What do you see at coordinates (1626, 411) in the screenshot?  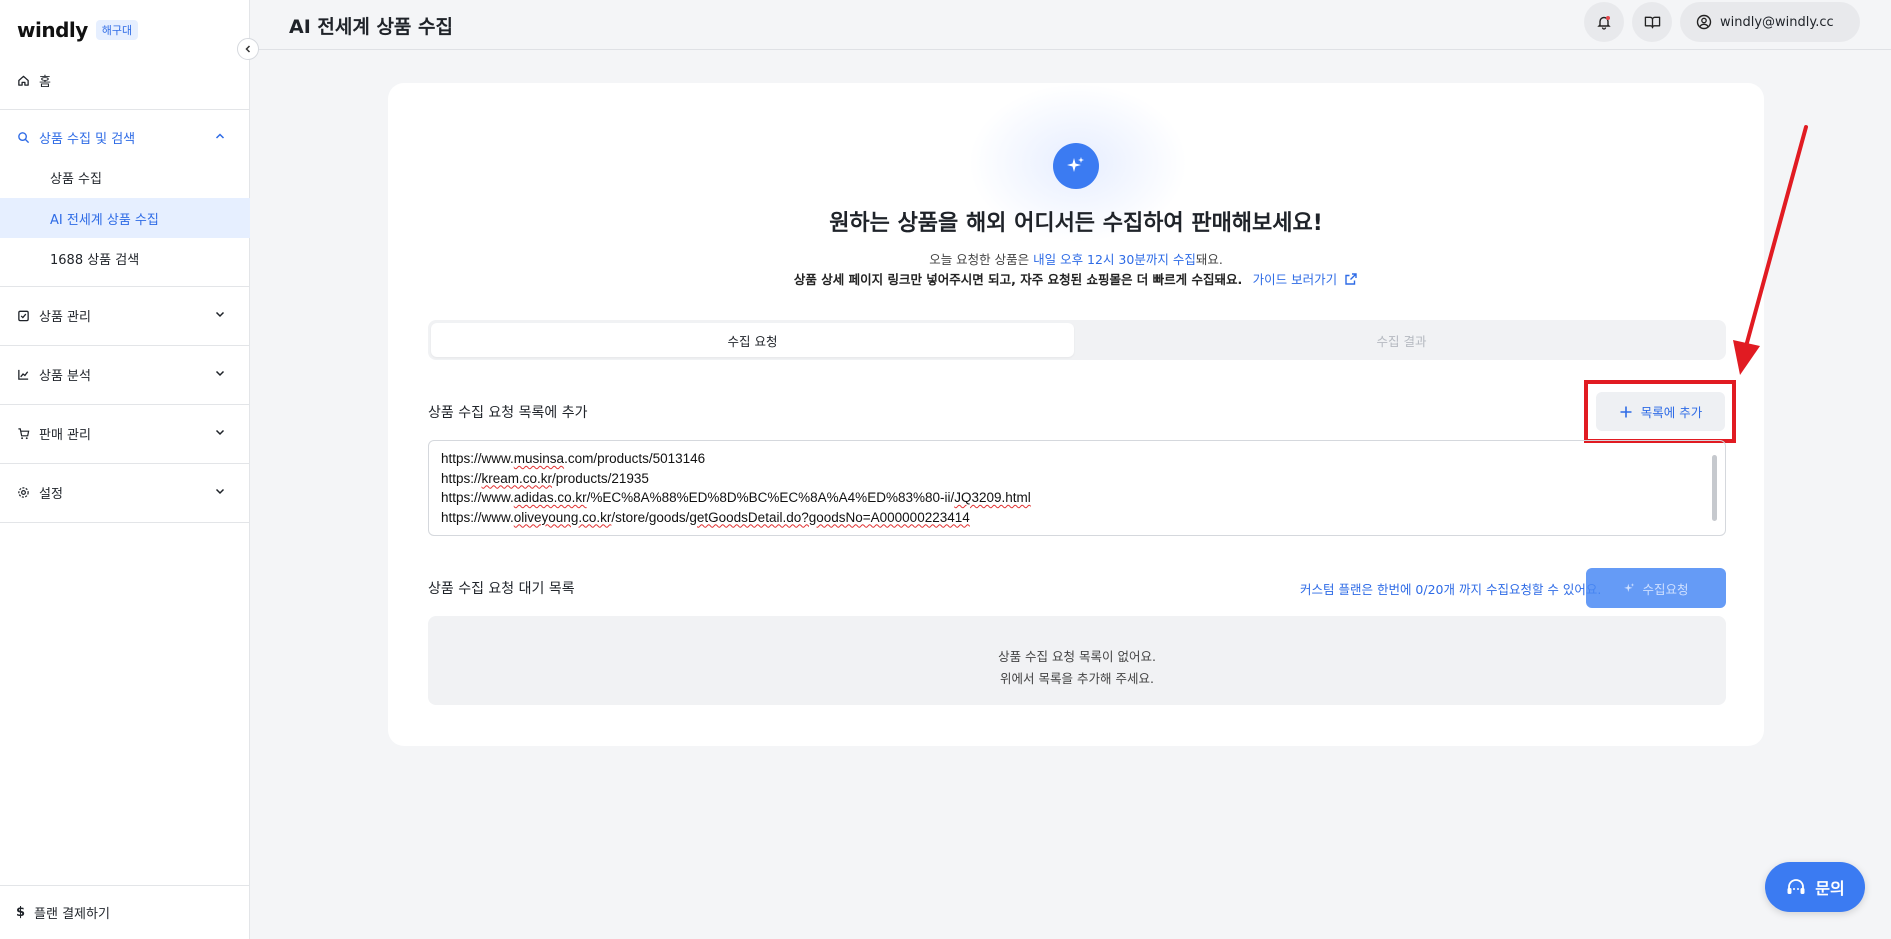 I see `plus-icon` at bounding box center [1626, 411].